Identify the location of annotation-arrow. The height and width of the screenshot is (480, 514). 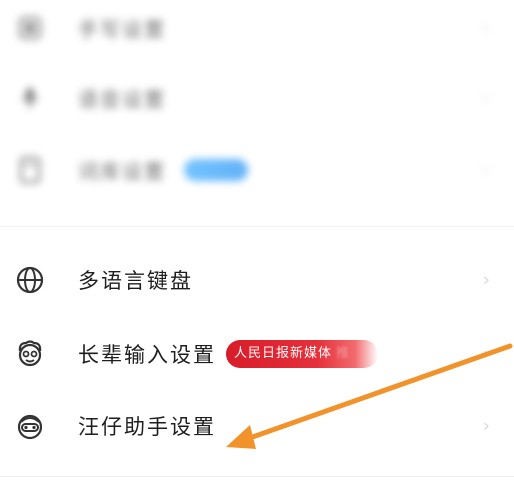
(369, 396).